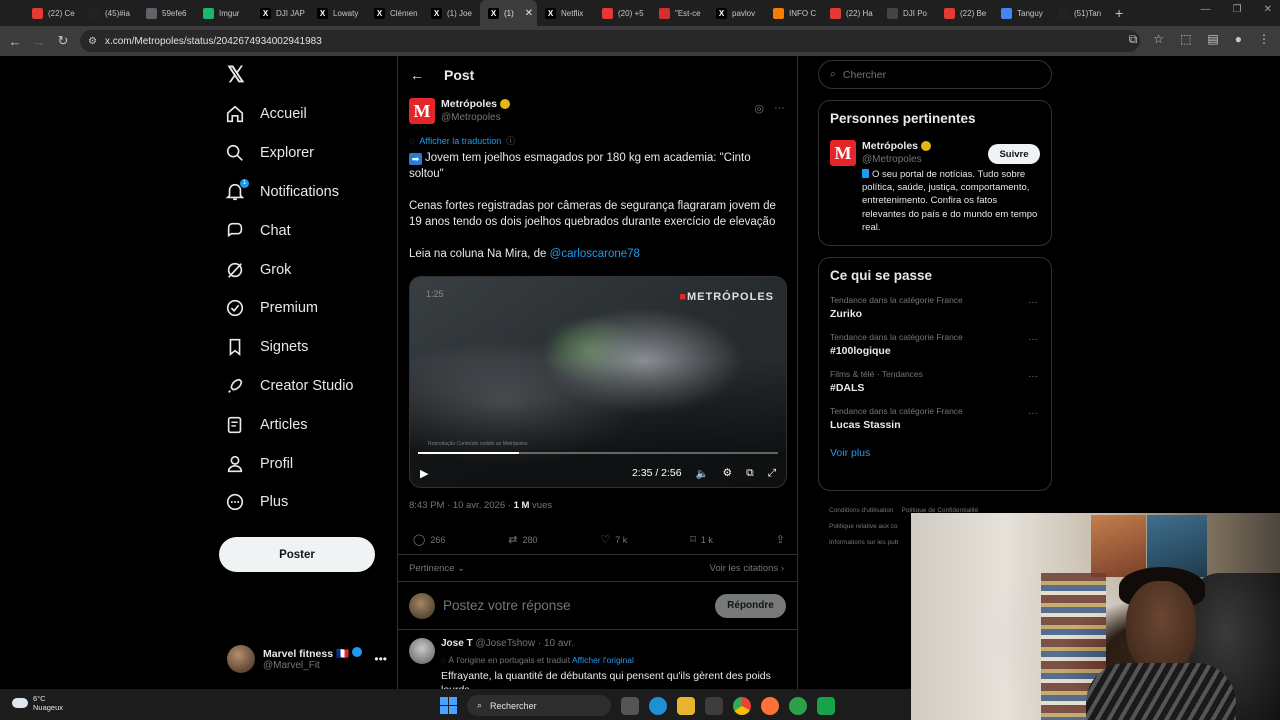 Image resolution: width=1280 pixels, height=720 pixels. What do you see at coordinates (658, 705) in the screenshot?
I see `edge-icon` at bounding box center [658, 705].